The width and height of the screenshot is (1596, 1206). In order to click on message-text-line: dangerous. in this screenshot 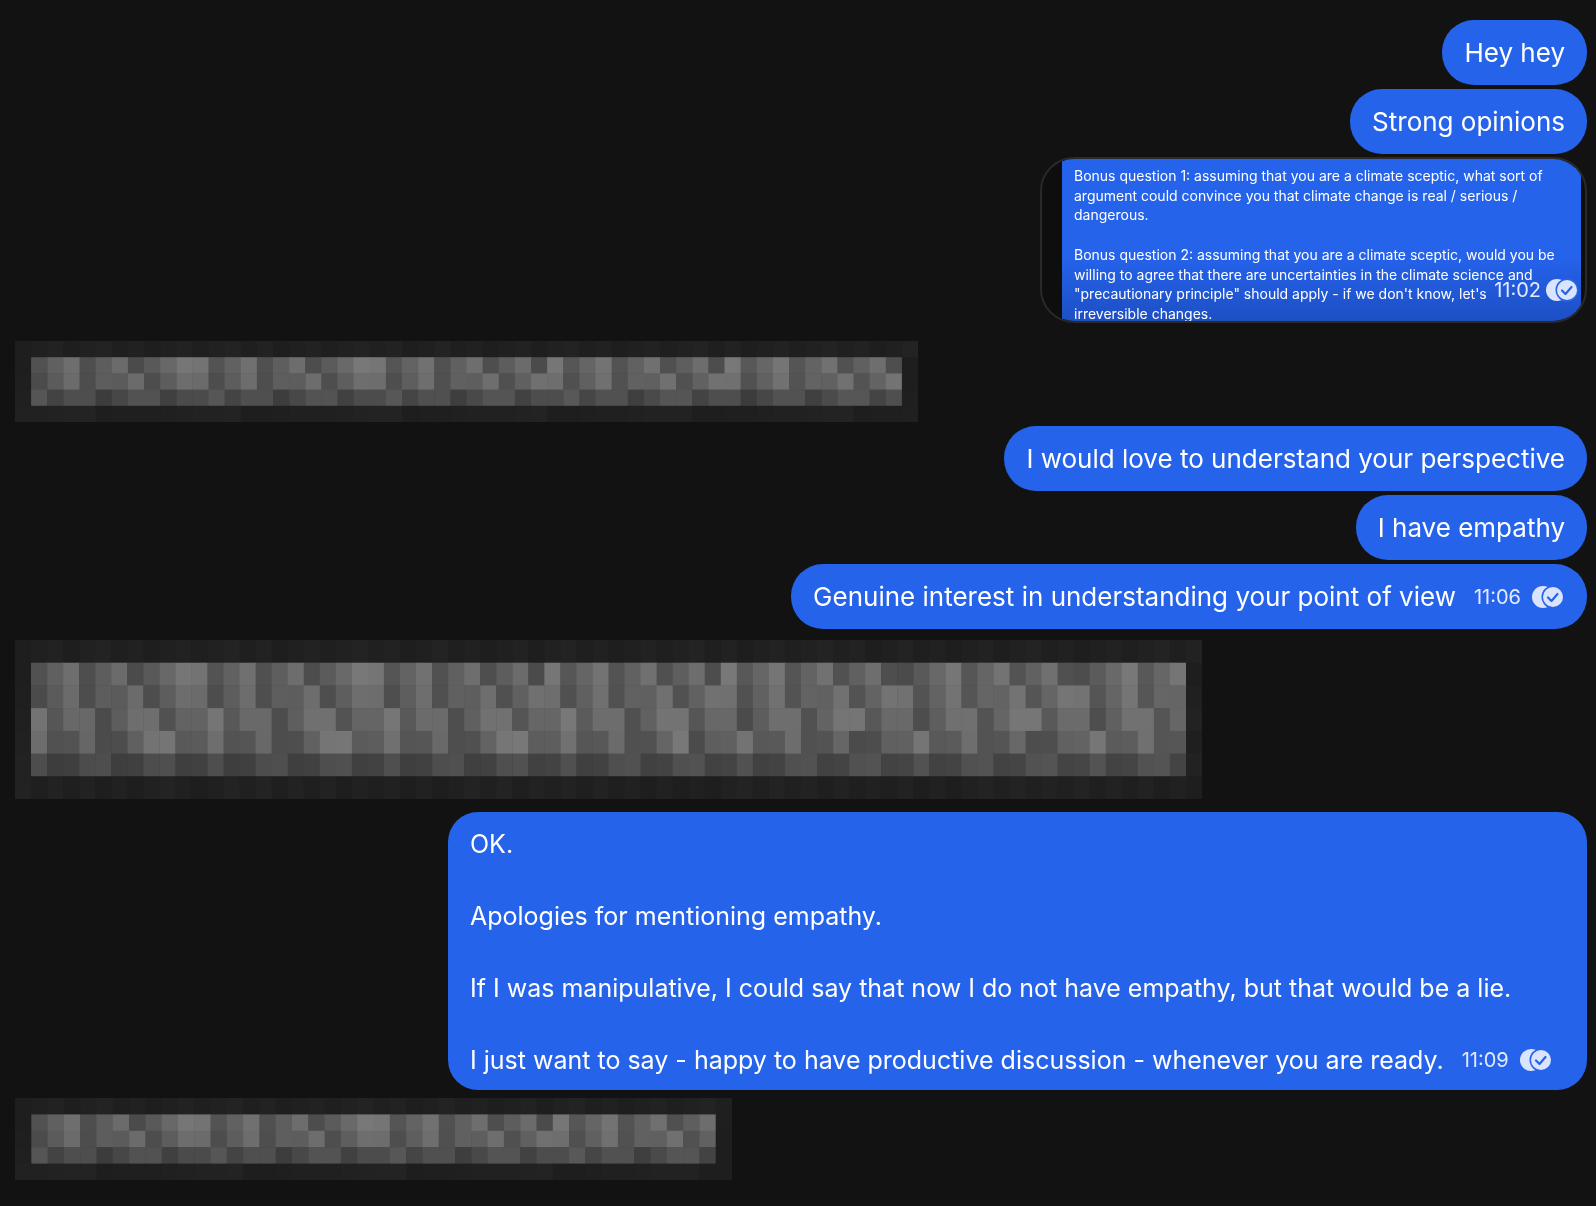, I will do `click(1111, 215)`.